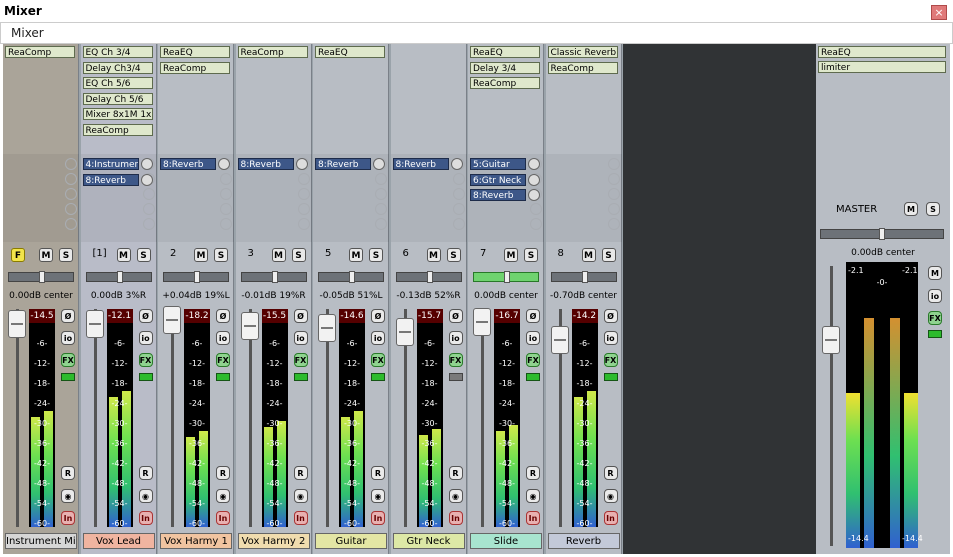 Image resolution: width=953 pixels, height=557 pixels. What do you see at coordinates (933, 209) in the screenshot?
I see `master-solo-button: S` at bounding box center [933, 209].